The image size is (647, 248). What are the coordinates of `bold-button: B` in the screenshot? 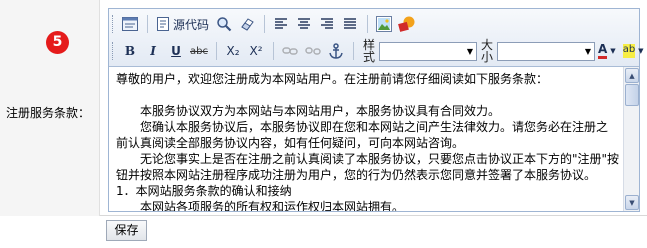 It's located at (130, 51).